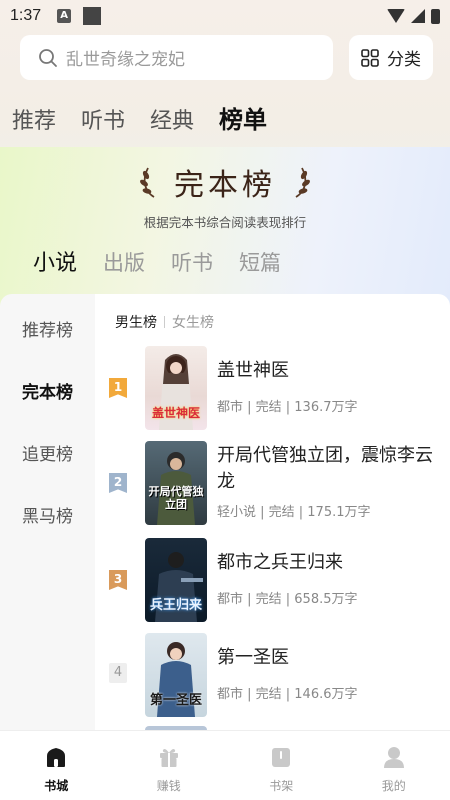 The image size is (450, 800). I want to click on bottom-nav: 书城 赚钱 书架 我的, so click(225, 765).